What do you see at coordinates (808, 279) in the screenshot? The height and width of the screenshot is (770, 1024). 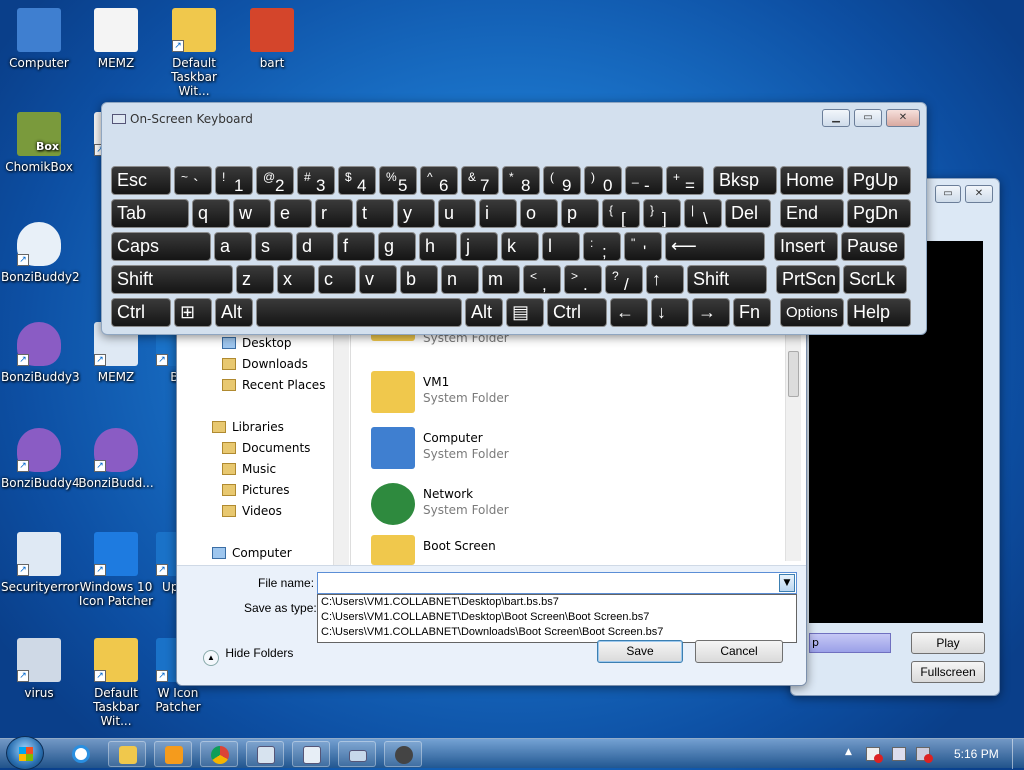 I see `key-prtscn: PrtScn` at bounding box center [808, 279].